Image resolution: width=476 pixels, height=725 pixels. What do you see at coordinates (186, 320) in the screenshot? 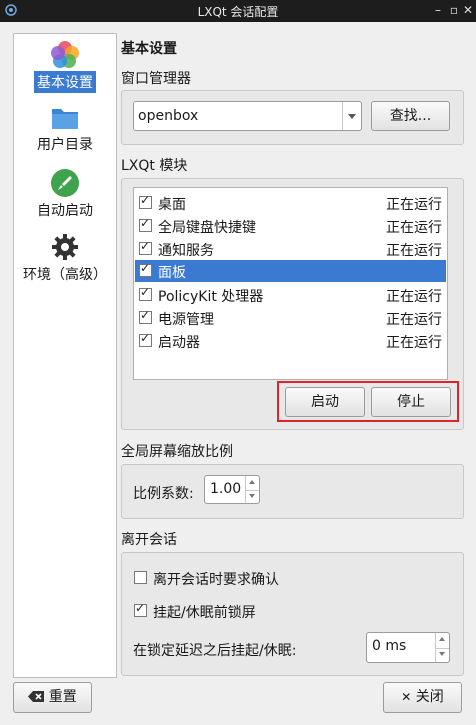
I see `module-name: 电源管理` at bounding box center [186, 320].